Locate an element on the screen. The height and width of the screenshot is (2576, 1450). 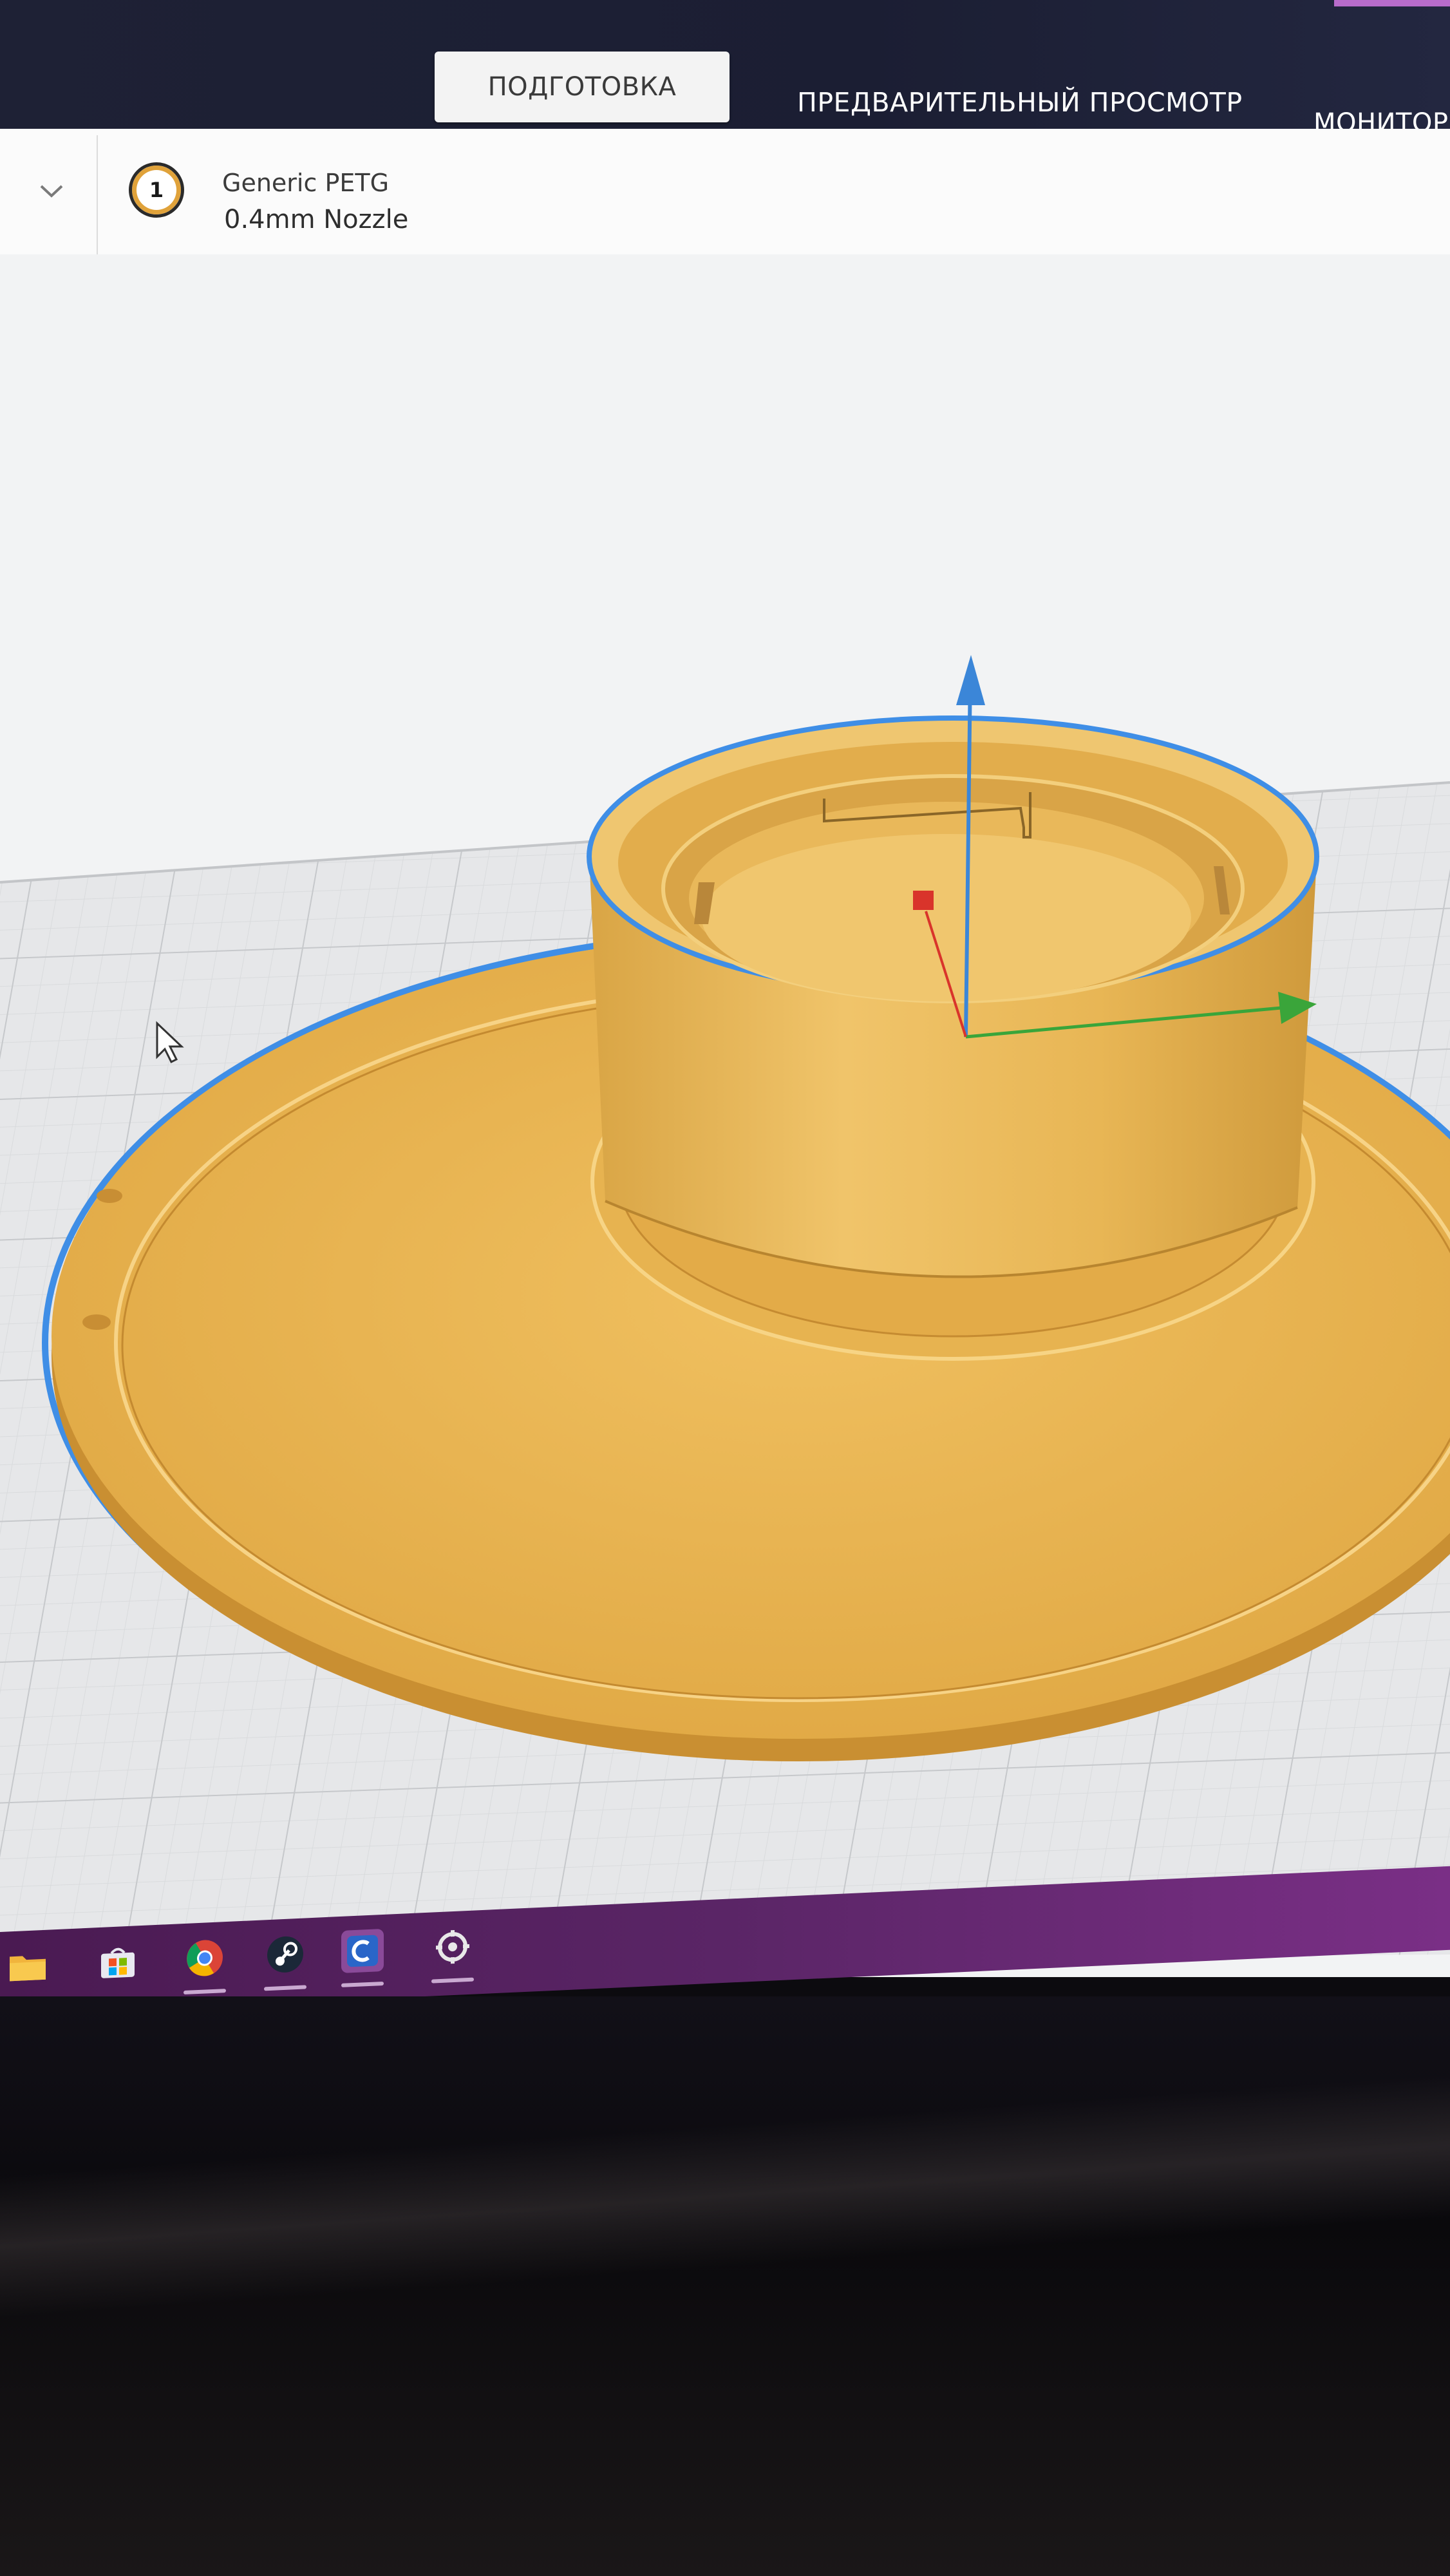
chevron-down-icon is located at coordinates (52, 191).